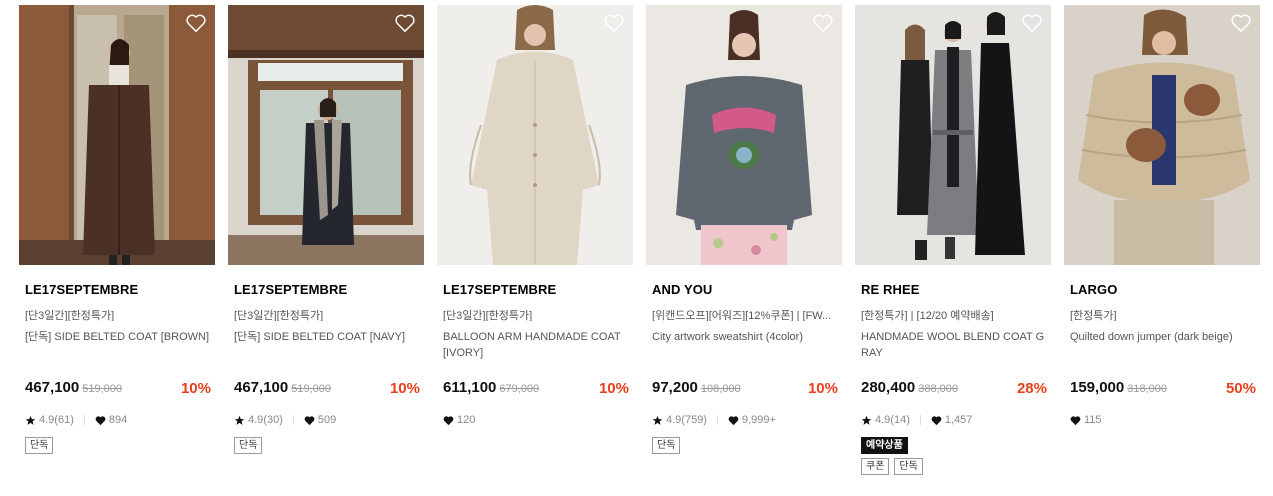 This screenshot has height=496, width=1273. What do you see at coordinates (76, 420) in the screenshot?
I see `product-meta: 4.9(61) 894` at bounding box center [76, 420].